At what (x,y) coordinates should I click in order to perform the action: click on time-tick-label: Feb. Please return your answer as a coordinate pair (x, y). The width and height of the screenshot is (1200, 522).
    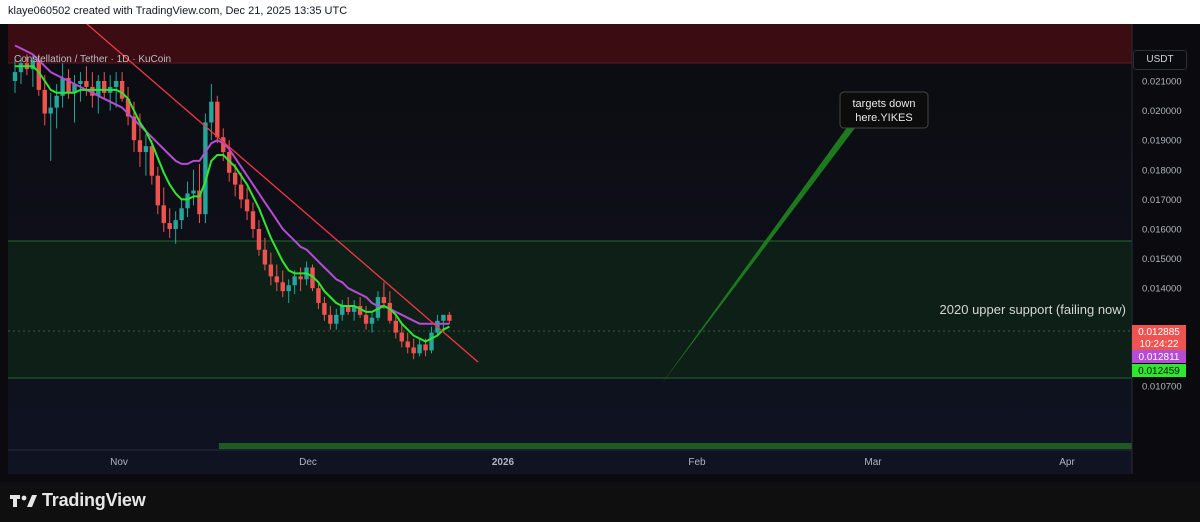
    Looking at the image, I should click on (697, 462).